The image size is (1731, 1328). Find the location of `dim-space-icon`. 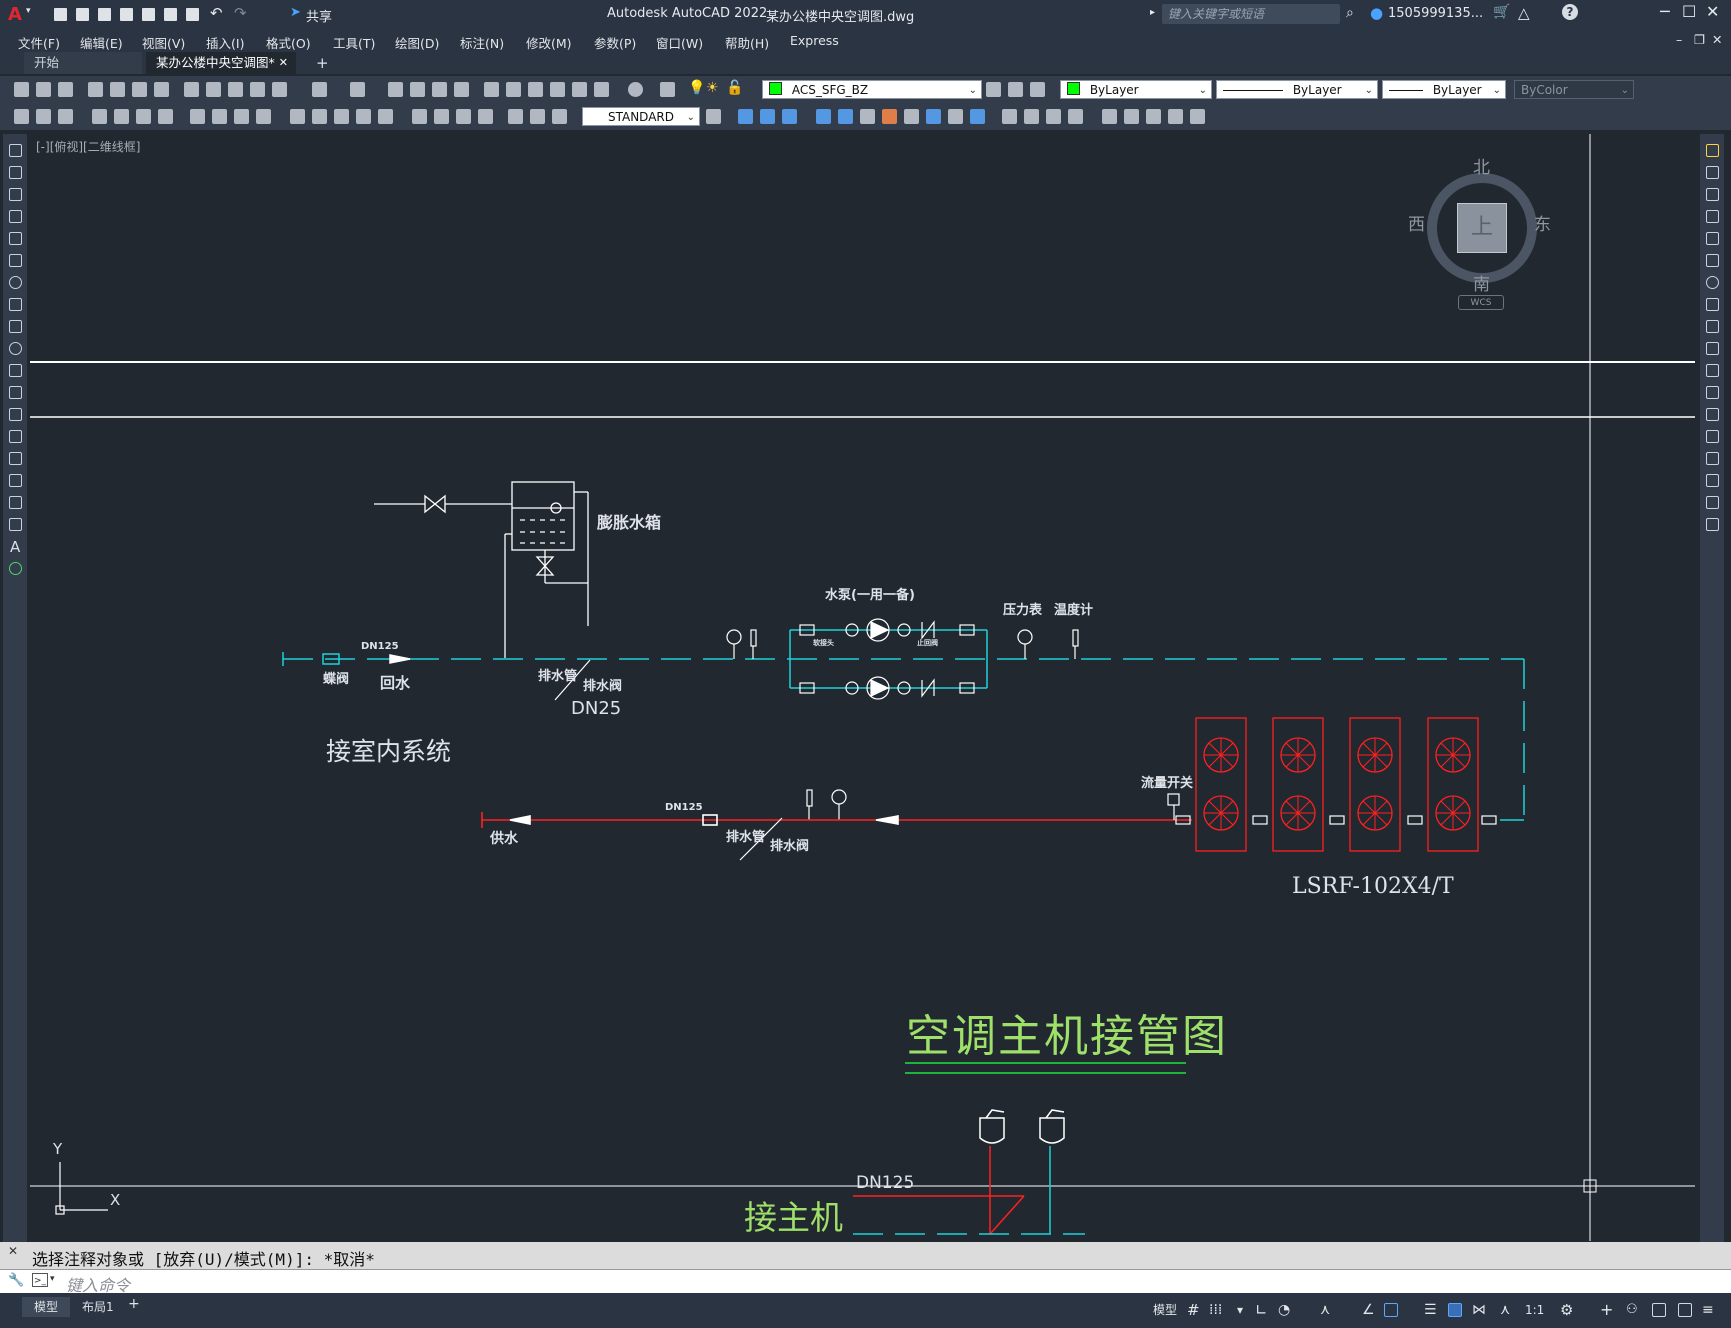

dim-space-icon is located at coordinates (363, 116).